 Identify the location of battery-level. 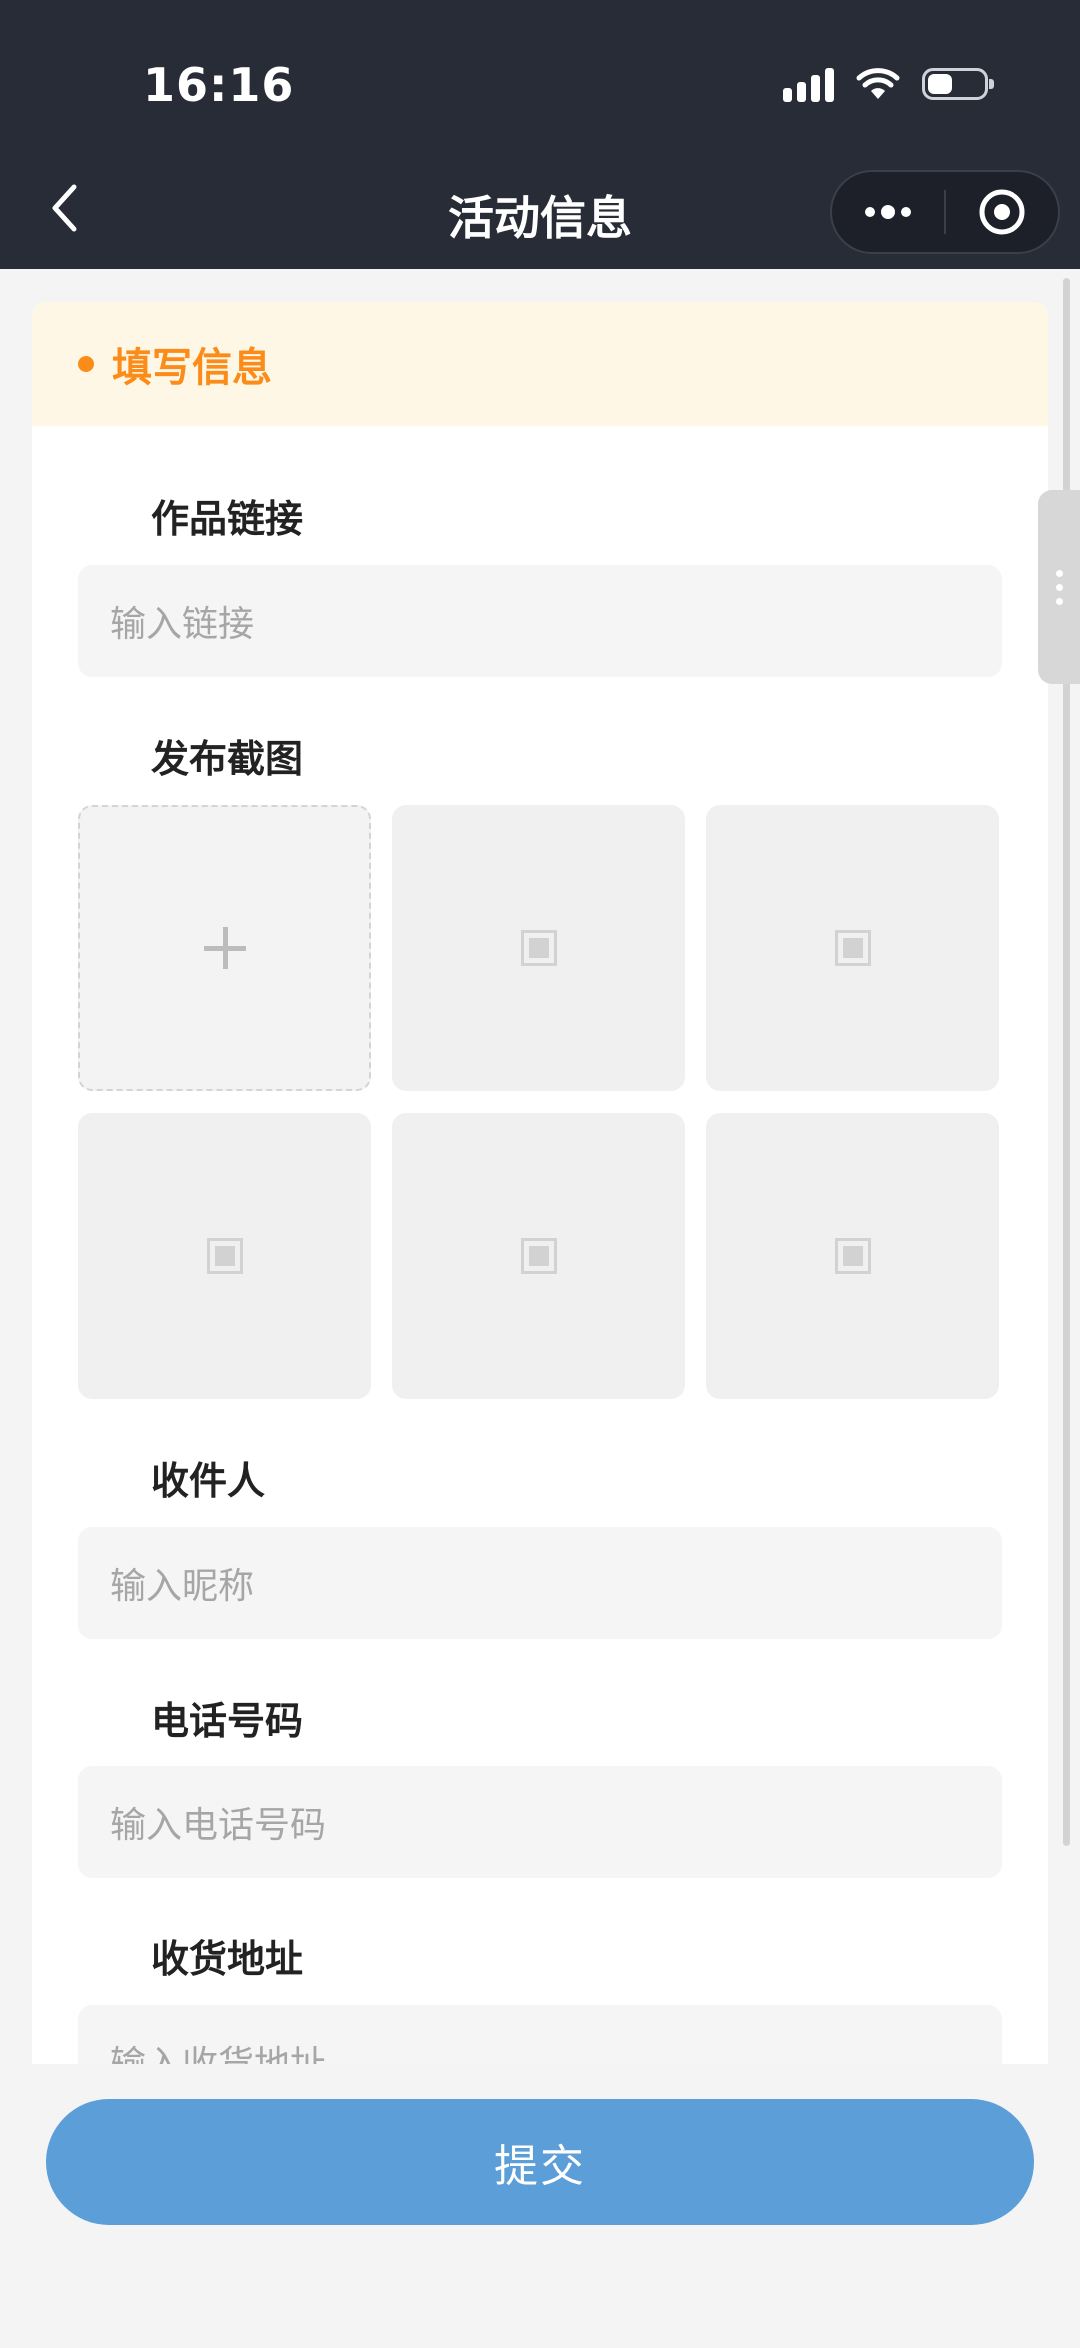
(940, 84).